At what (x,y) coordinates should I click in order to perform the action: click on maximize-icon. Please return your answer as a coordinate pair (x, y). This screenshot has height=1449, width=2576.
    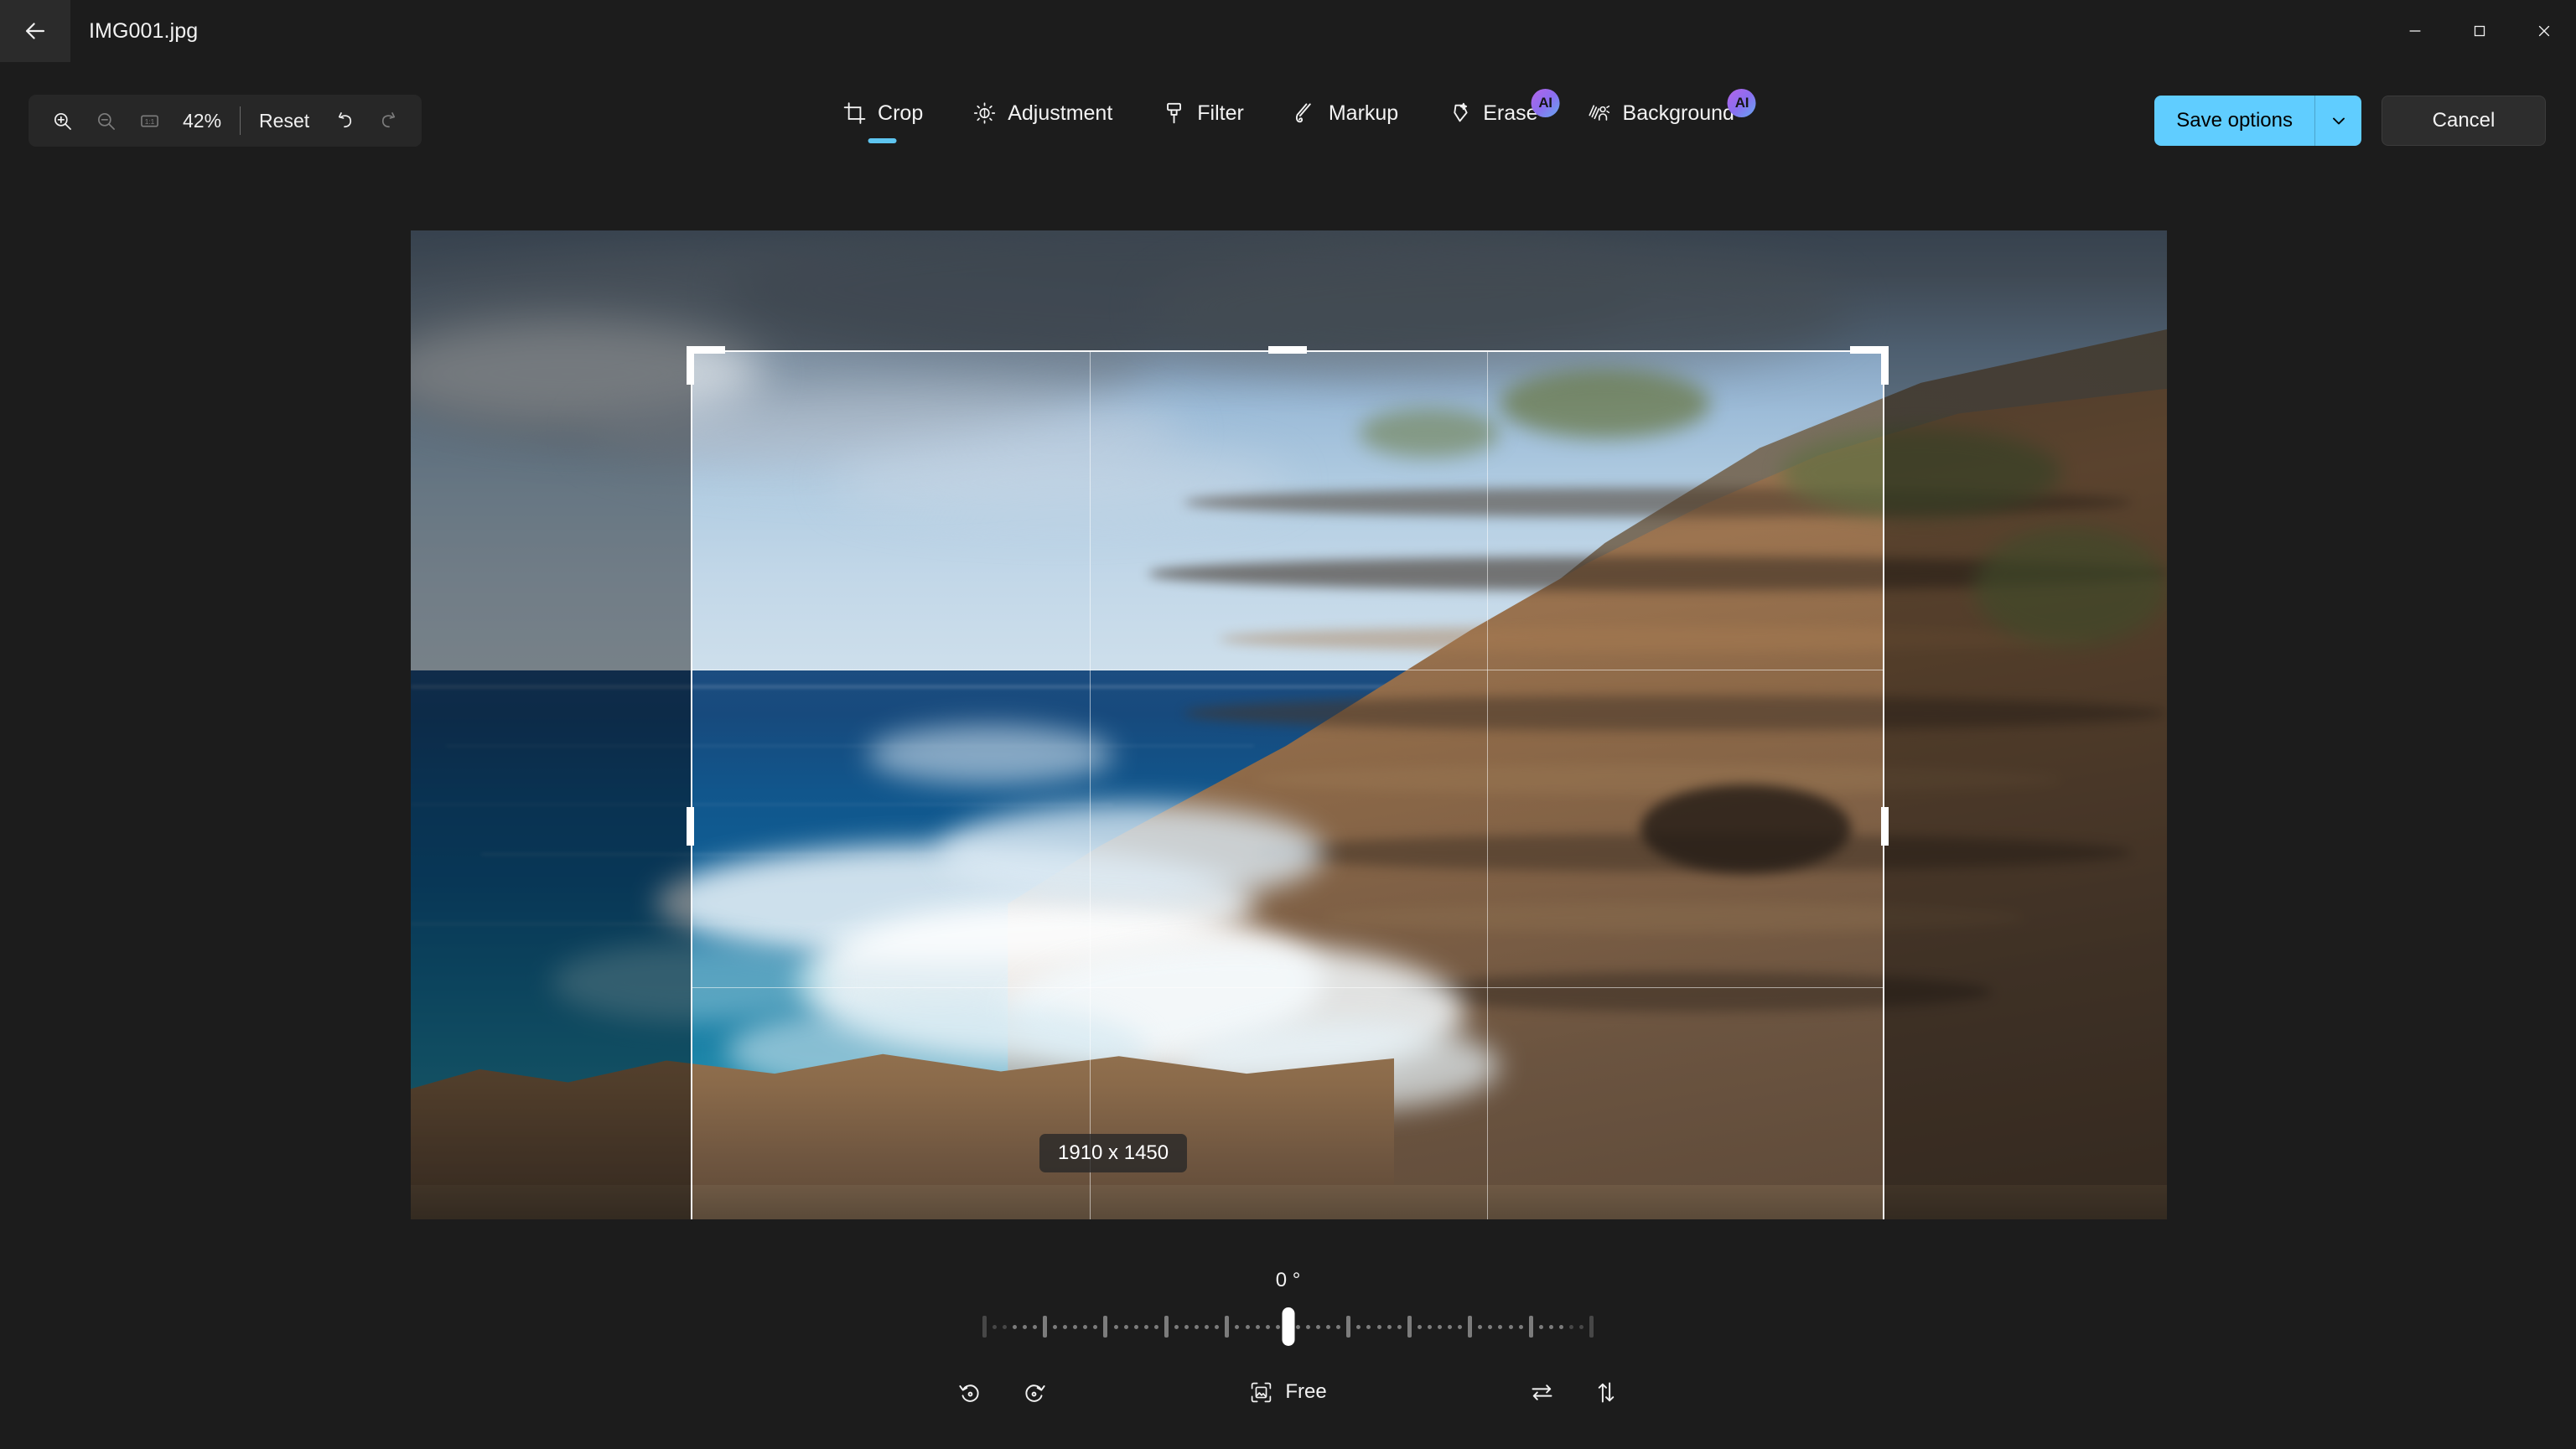
    Looking at the image, I should click on (2479, 31).